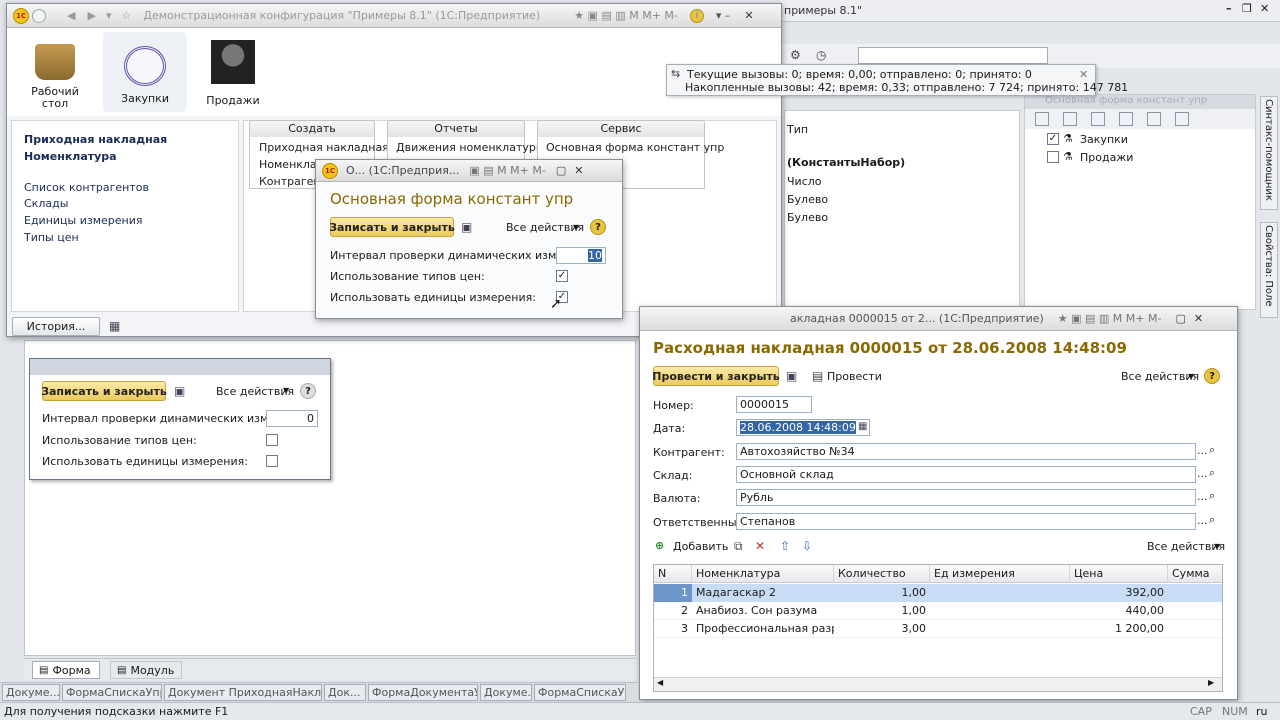 The image size is (1280, 720). I want to click on nav-link-bold: Приходная накладная, so click(95, 139).